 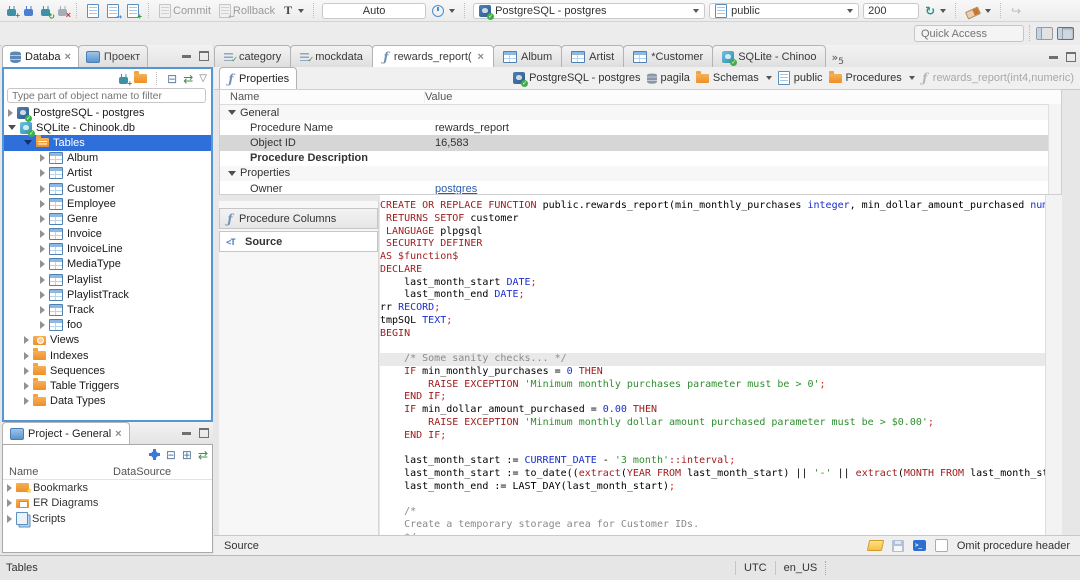 What do you see at coordinates (141, 77) in the screenshot?
I see `new-folder-icon` at bounding box center [141, 77].